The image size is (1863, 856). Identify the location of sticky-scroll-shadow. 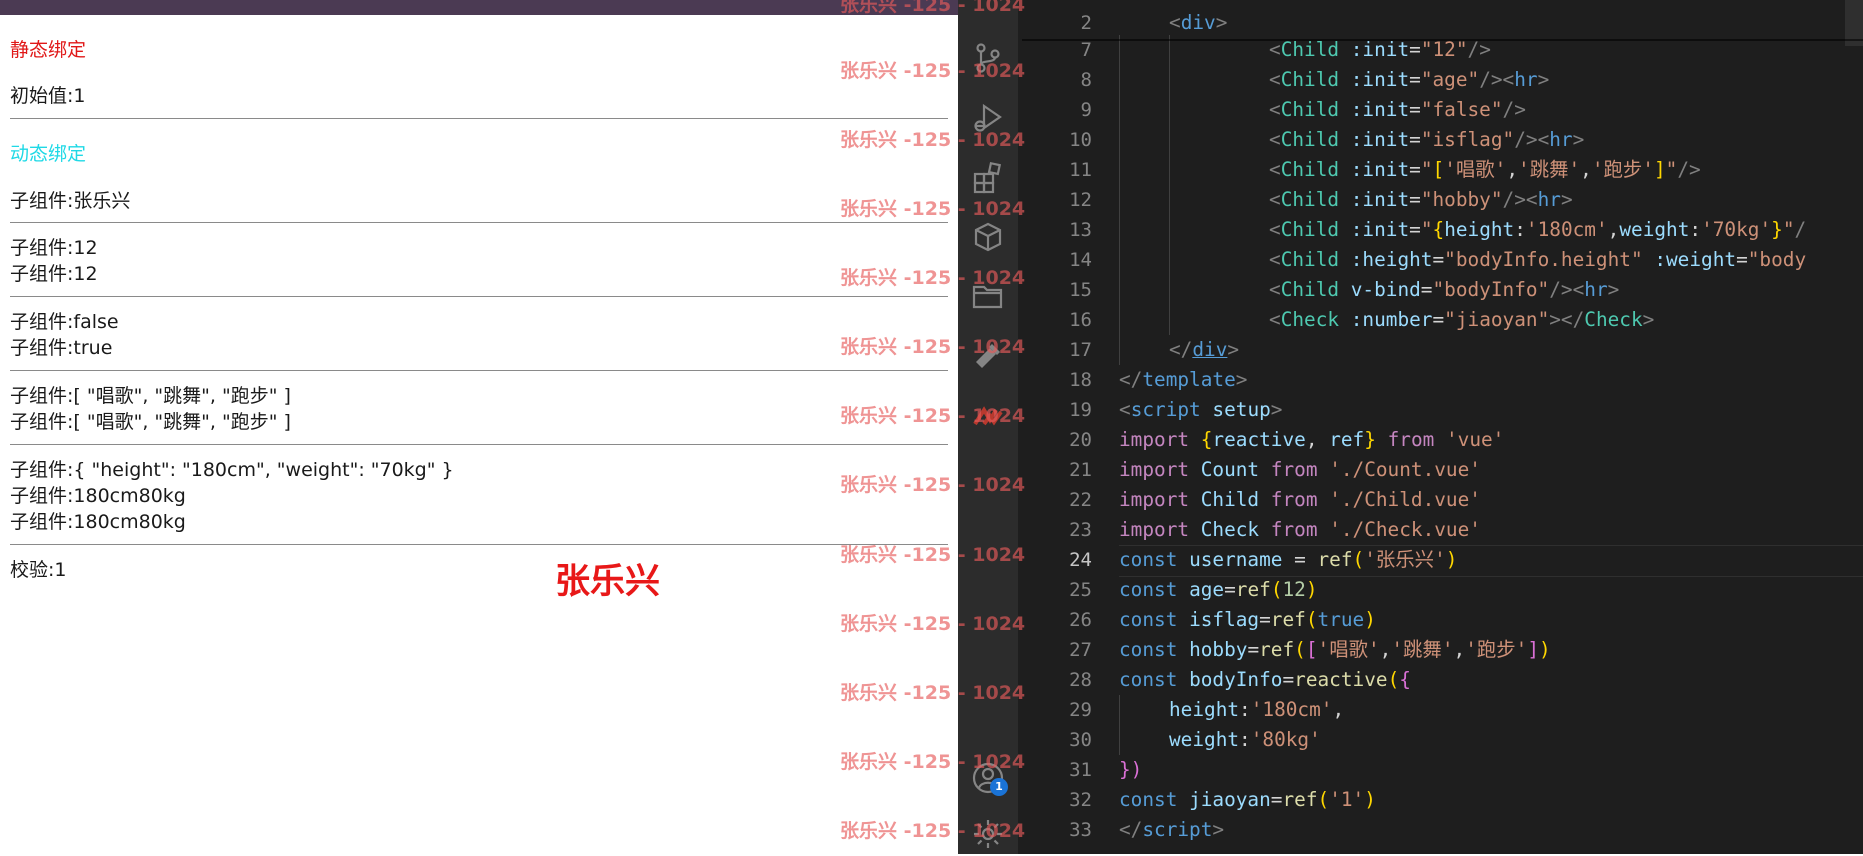
(1442, 40).